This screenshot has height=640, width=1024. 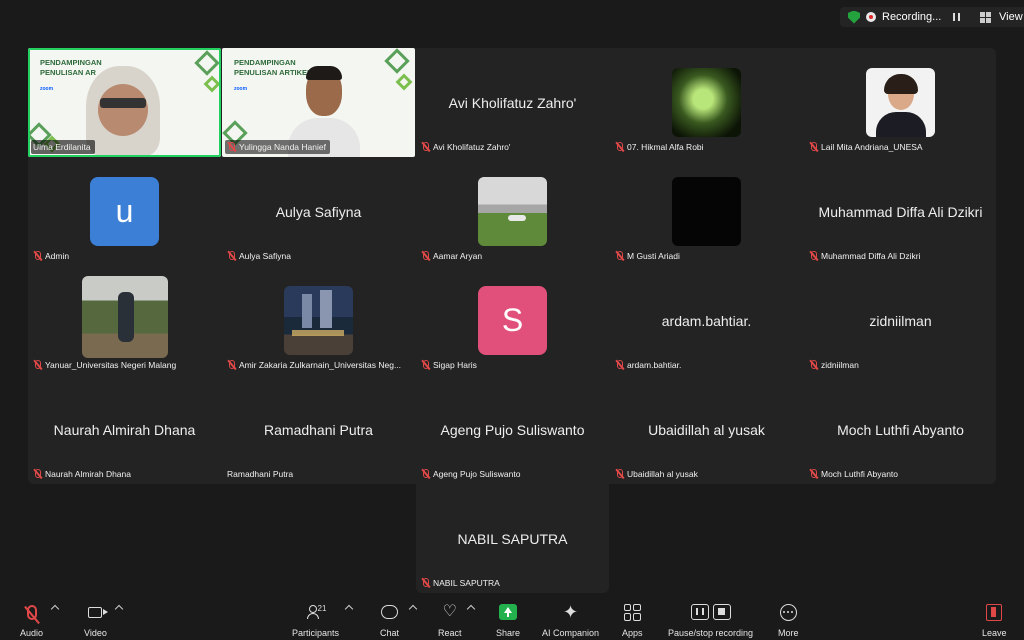 What do you see at coordinates (660, 147) in the screenshot?
I see `participant-label: 07. Hikmal Alfa Robi` at bounding box center [660, 147].